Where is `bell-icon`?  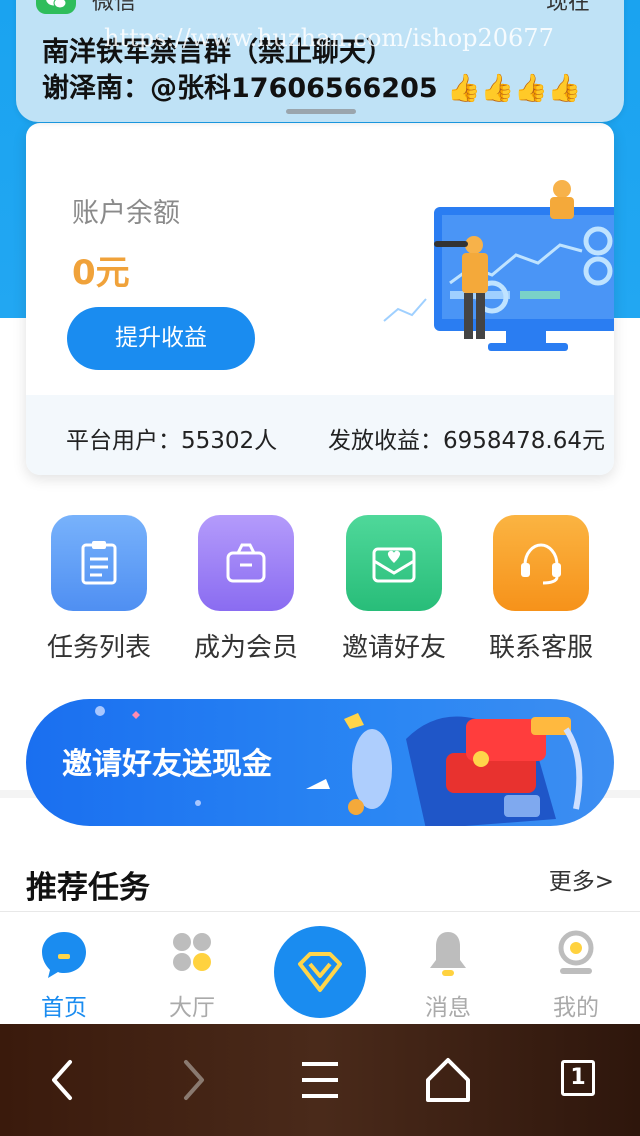
bell-icon is located at coordinates (448, 954).